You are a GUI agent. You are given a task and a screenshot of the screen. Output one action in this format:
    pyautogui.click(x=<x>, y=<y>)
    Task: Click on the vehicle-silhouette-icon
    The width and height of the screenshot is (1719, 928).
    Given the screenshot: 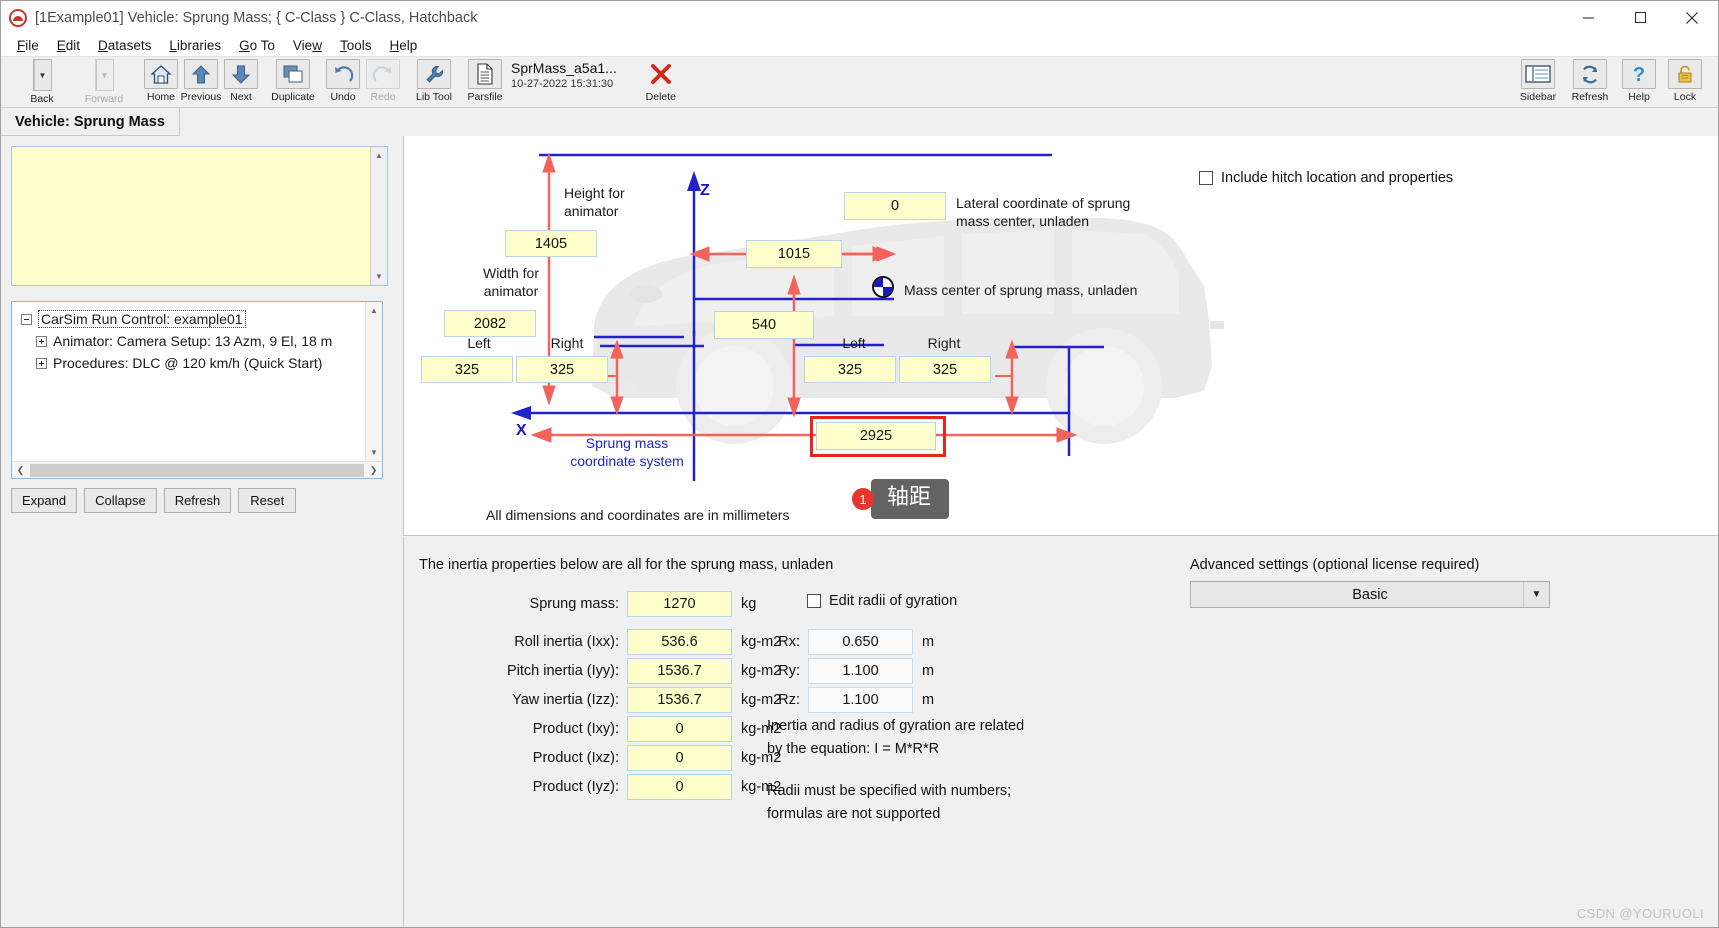 What is the action you would take?
    pyautogui.click(x=908, y=331)
    